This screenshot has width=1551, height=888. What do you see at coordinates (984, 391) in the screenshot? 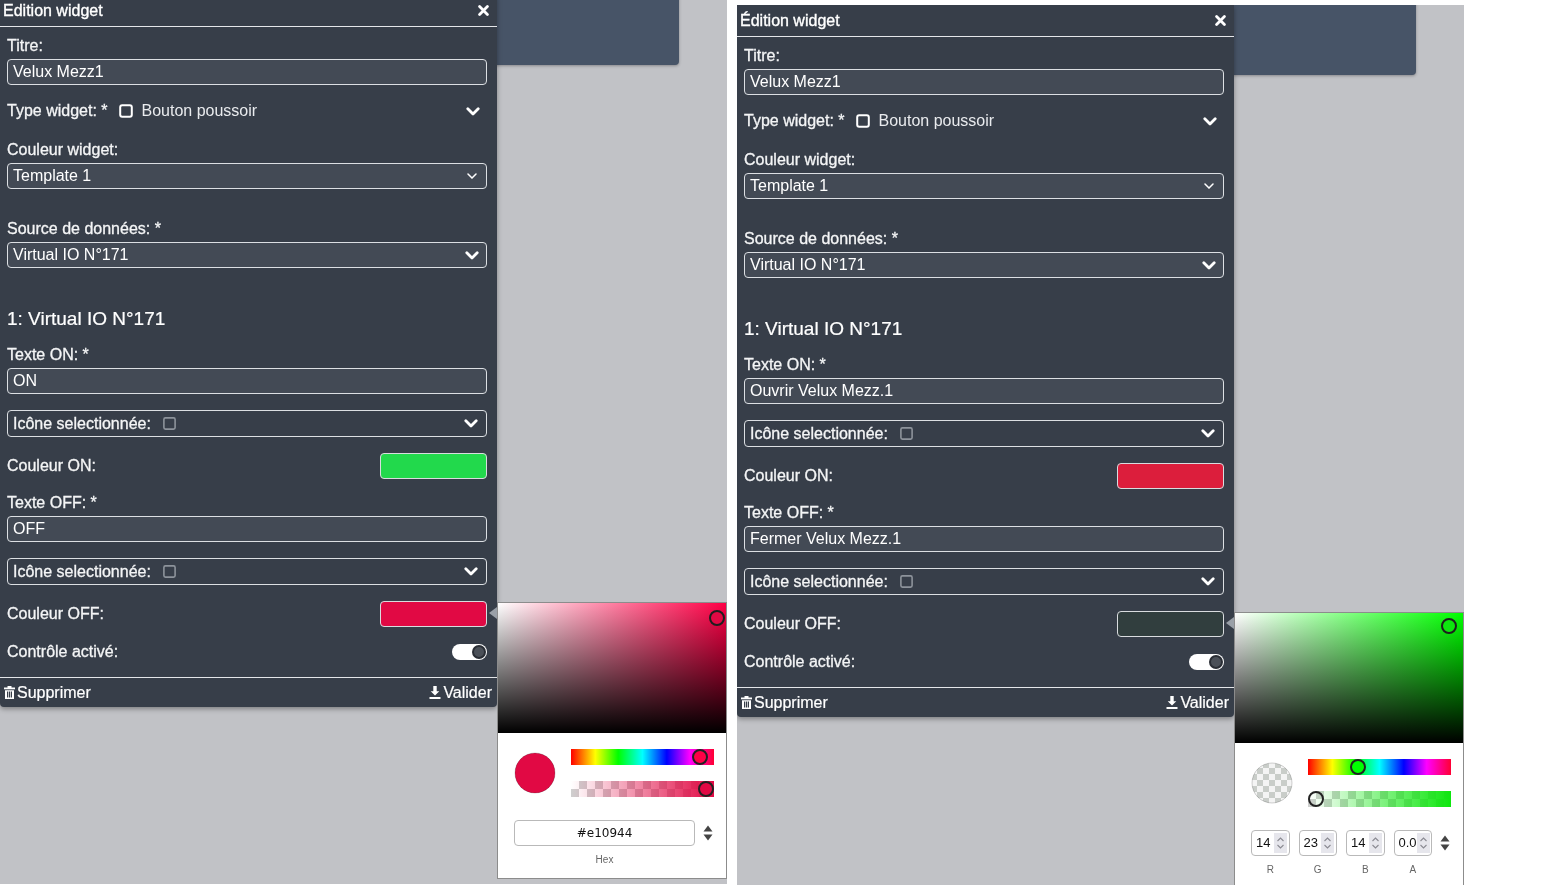
I see `text-field: Ouvrir Velux Mezz.1` at bounding box center [984, 391].